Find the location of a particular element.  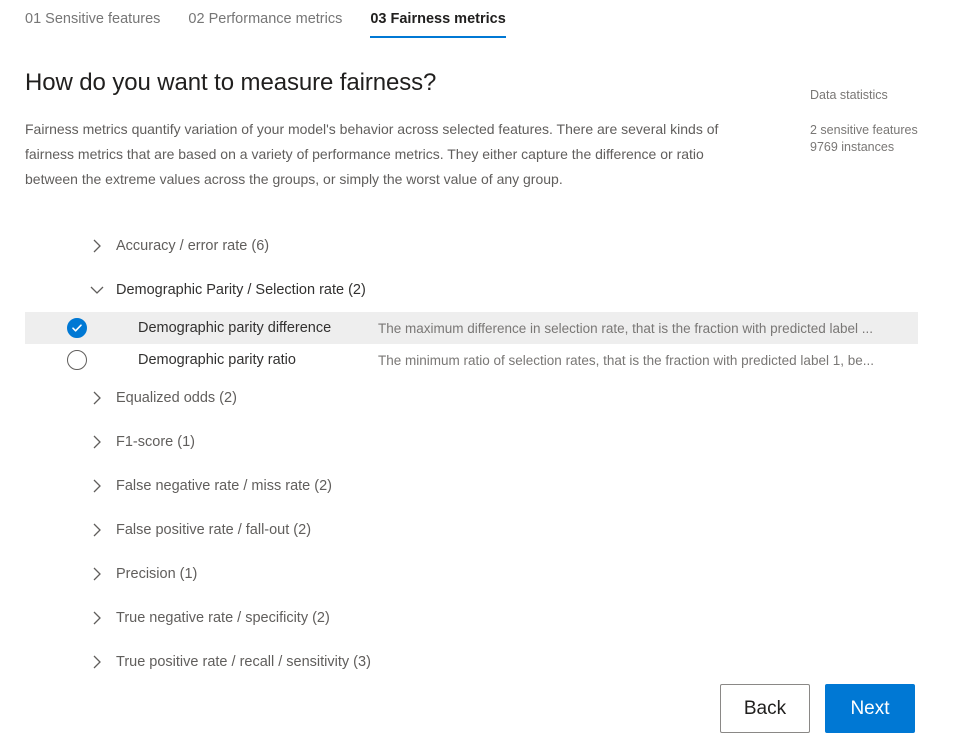

radio-unselected-icon is located at coordinates (77, 360).